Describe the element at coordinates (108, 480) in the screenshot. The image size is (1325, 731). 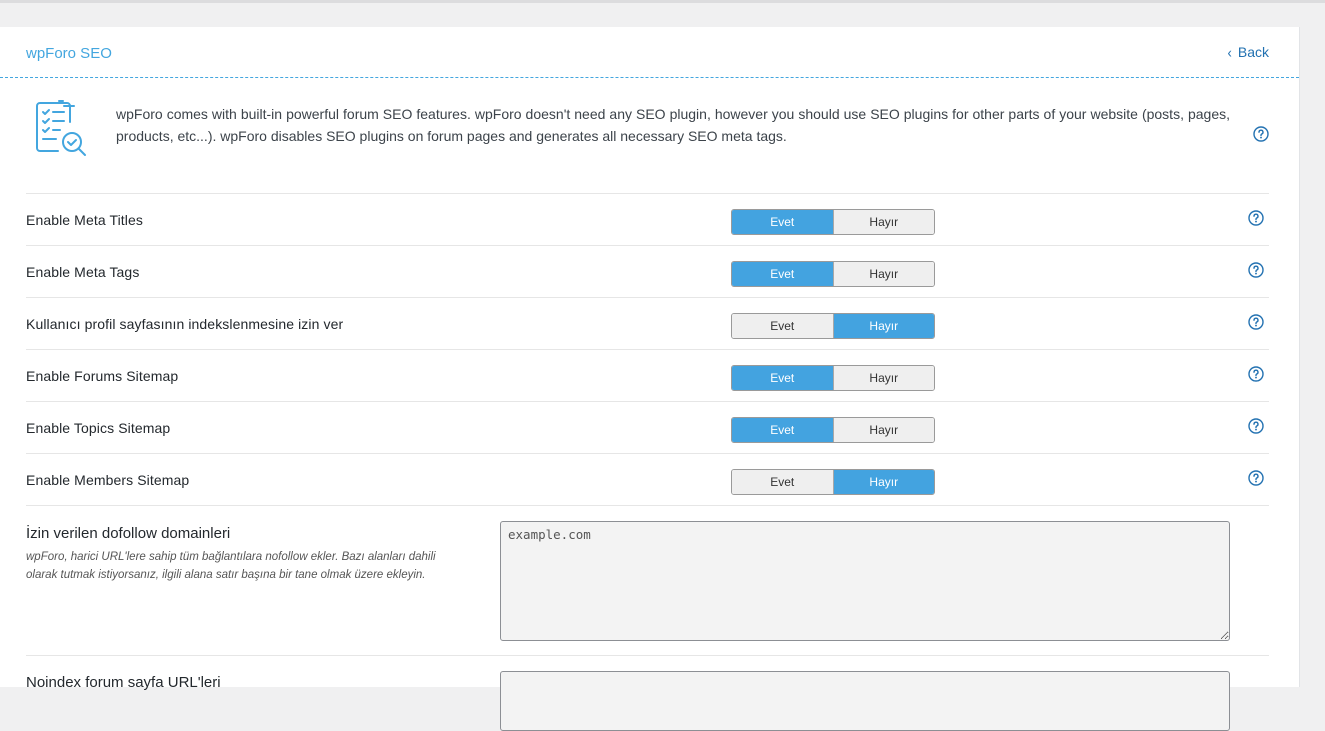
I see `setting-label: Enable Members Sitemap` at that location.